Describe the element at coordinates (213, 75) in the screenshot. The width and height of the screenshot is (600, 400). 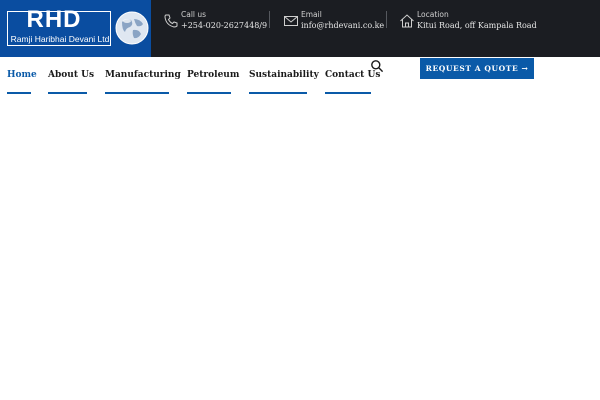
I see `nav-item-petroleum: Petroleum` at that location.